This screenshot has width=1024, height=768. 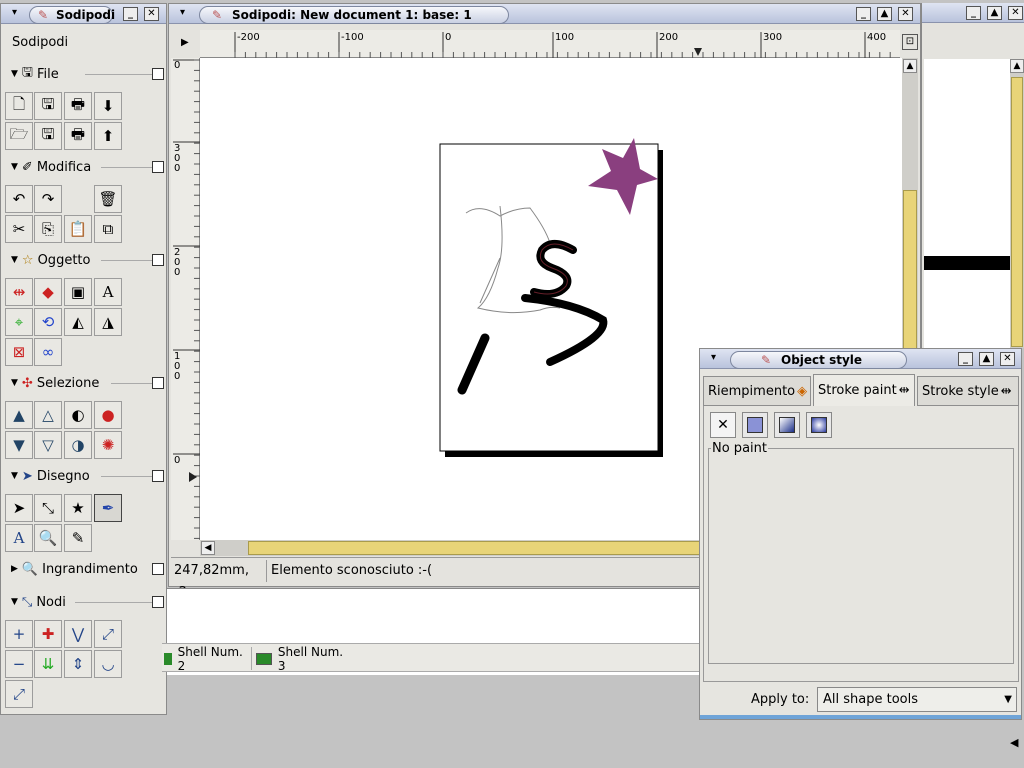 I want to click on make-curve-button: ◡, so click(x=108, y=664).